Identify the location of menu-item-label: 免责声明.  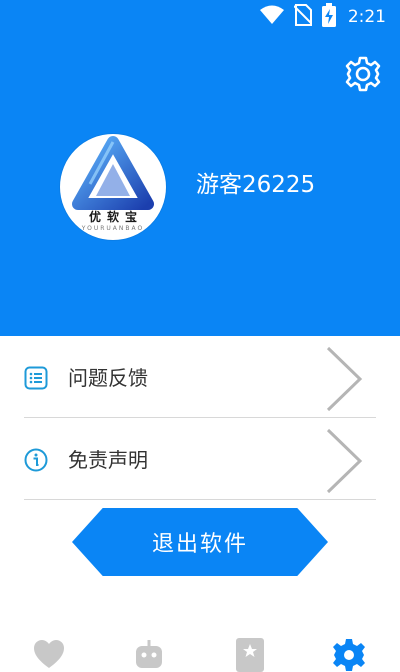
(108, 460).